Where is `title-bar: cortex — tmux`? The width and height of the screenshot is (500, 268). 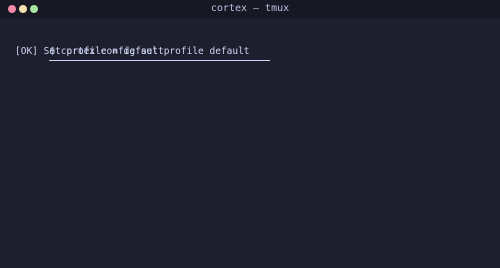
title-bar: cortex — tmux is located at coordinates (250, 9).